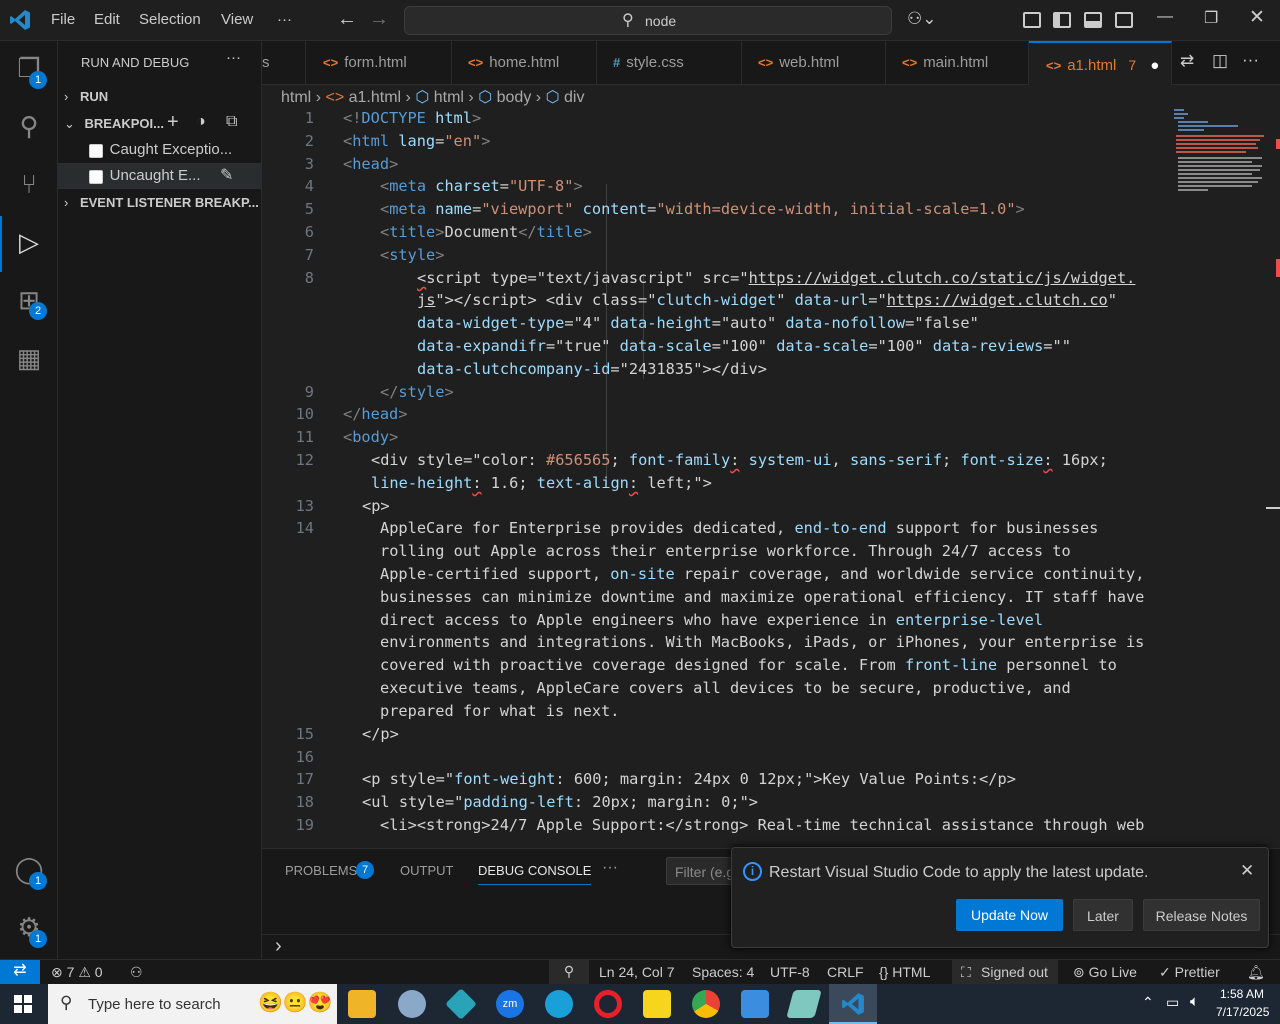  I want to click on line-number: 19, so click(304, 825).